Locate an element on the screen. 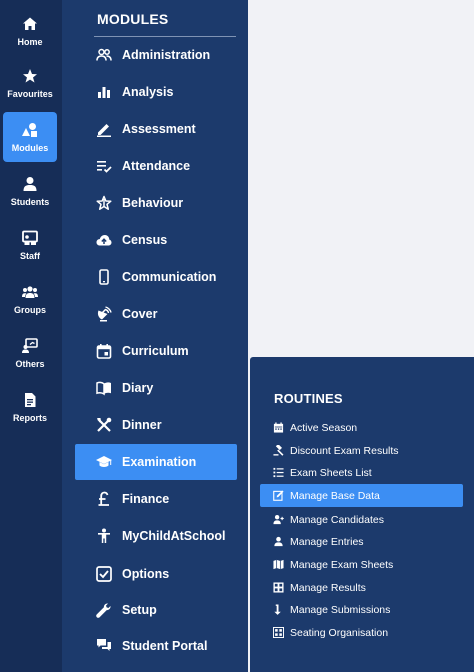 Image resolution: width=474 pixels, height=672 pixels. routine-discount-exam-results: Discount Exam Results is located at coordinates (361, 450).